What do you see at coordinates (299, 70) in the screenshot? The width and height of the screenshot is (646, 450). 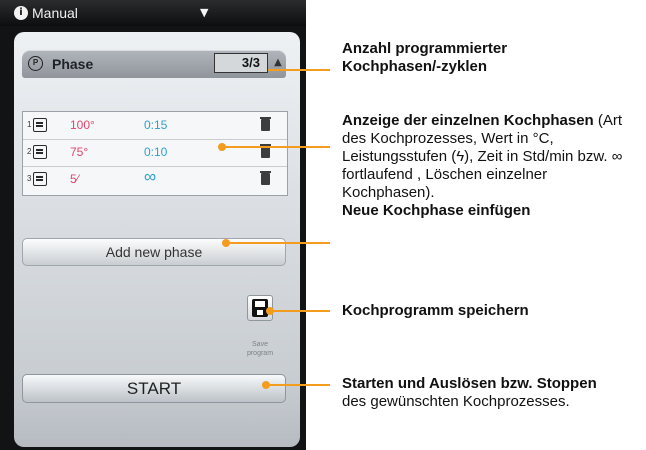 I see `callout-line-phase-count` at bounding box center [299, 70].